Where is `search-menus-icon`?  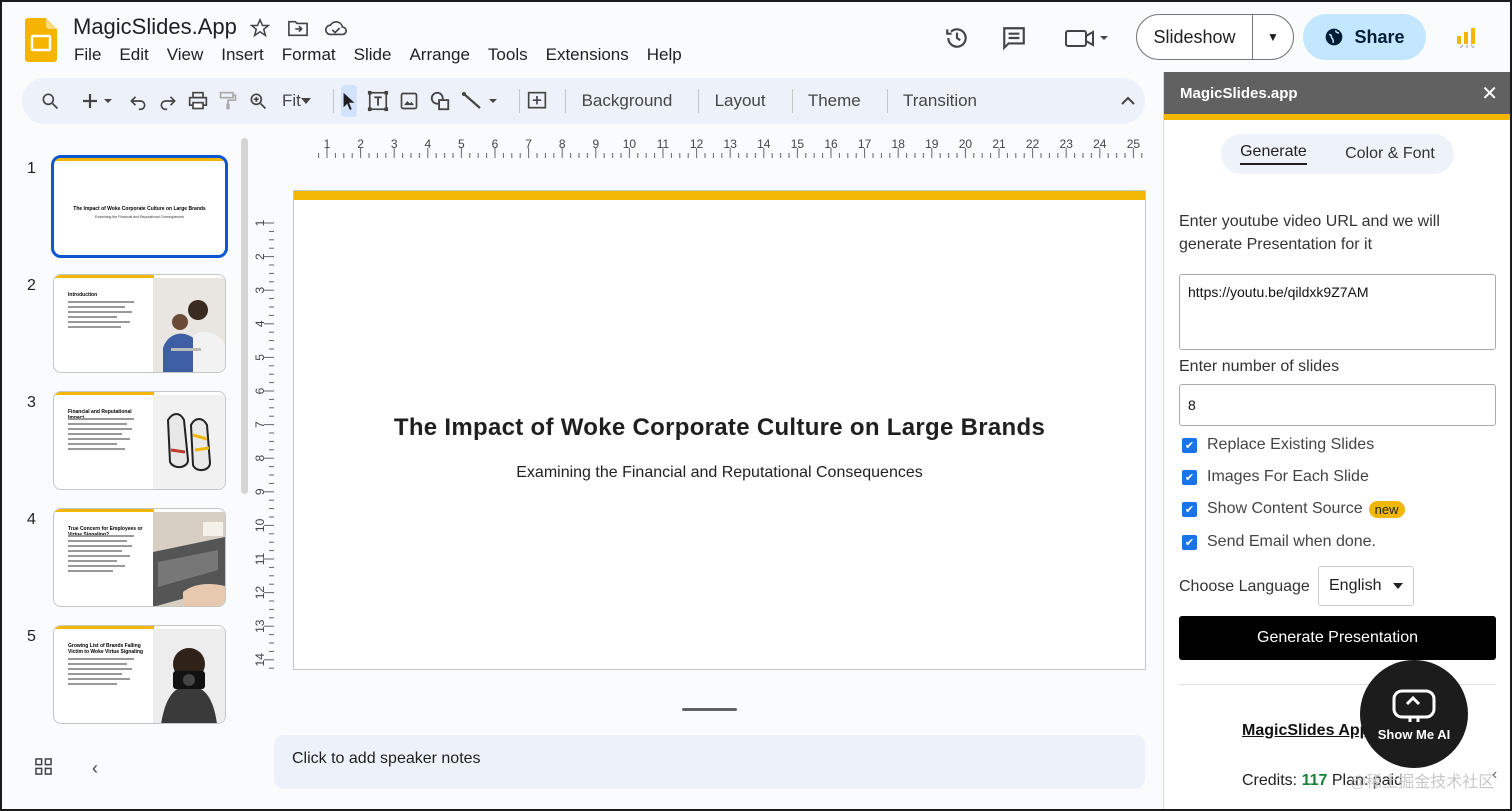 search-menus-icon is located at coordinates (50, 101).